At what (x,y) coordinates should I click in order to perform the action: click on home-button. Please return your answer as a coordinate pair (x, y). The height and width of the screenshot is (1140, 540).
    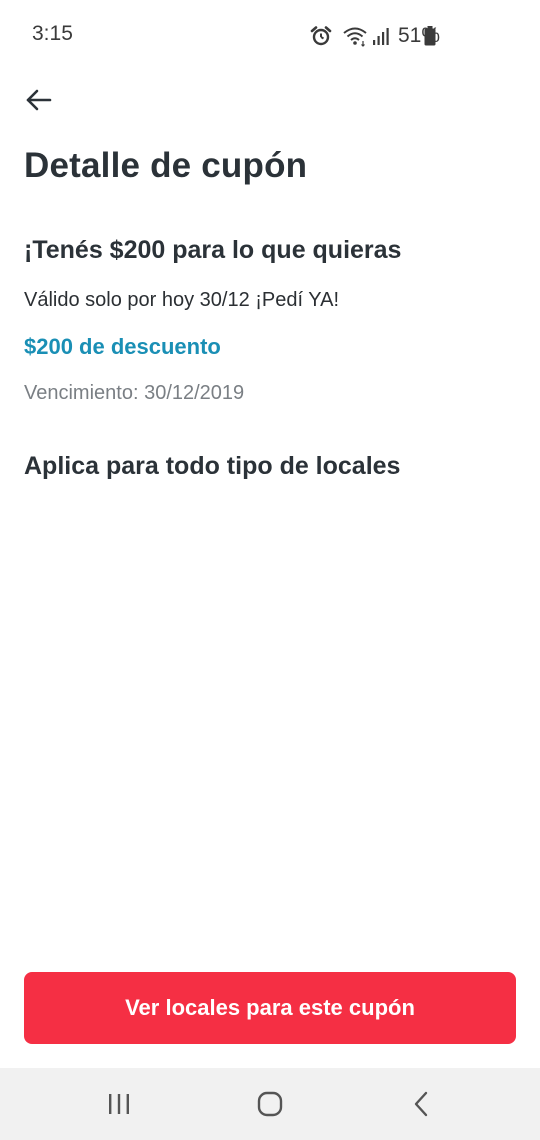
    Looking at the image, I should click on (270, 1104).